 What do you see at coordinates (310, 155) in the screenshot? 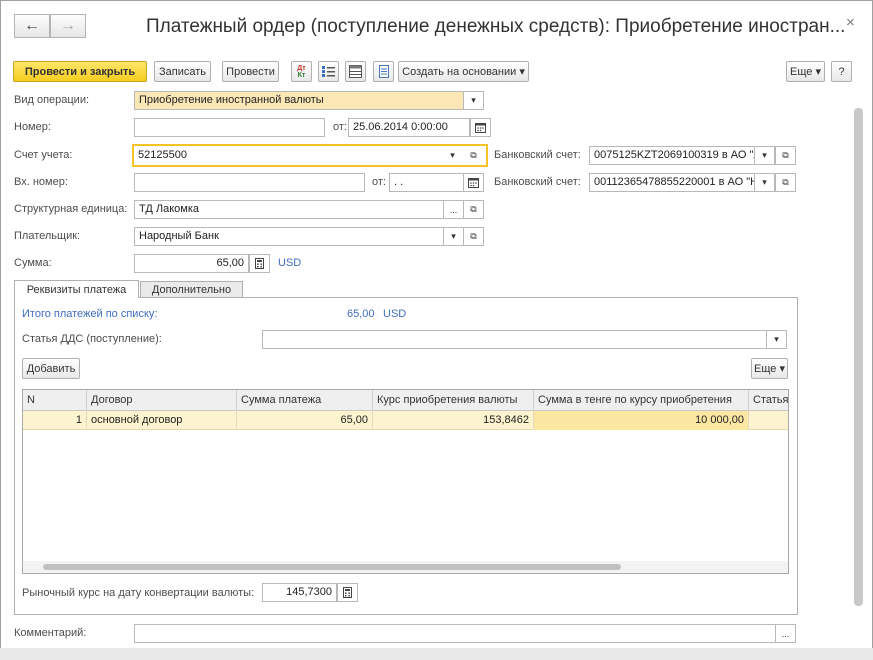
I see `account-field: 52125500` at bounding box center [310, 155].